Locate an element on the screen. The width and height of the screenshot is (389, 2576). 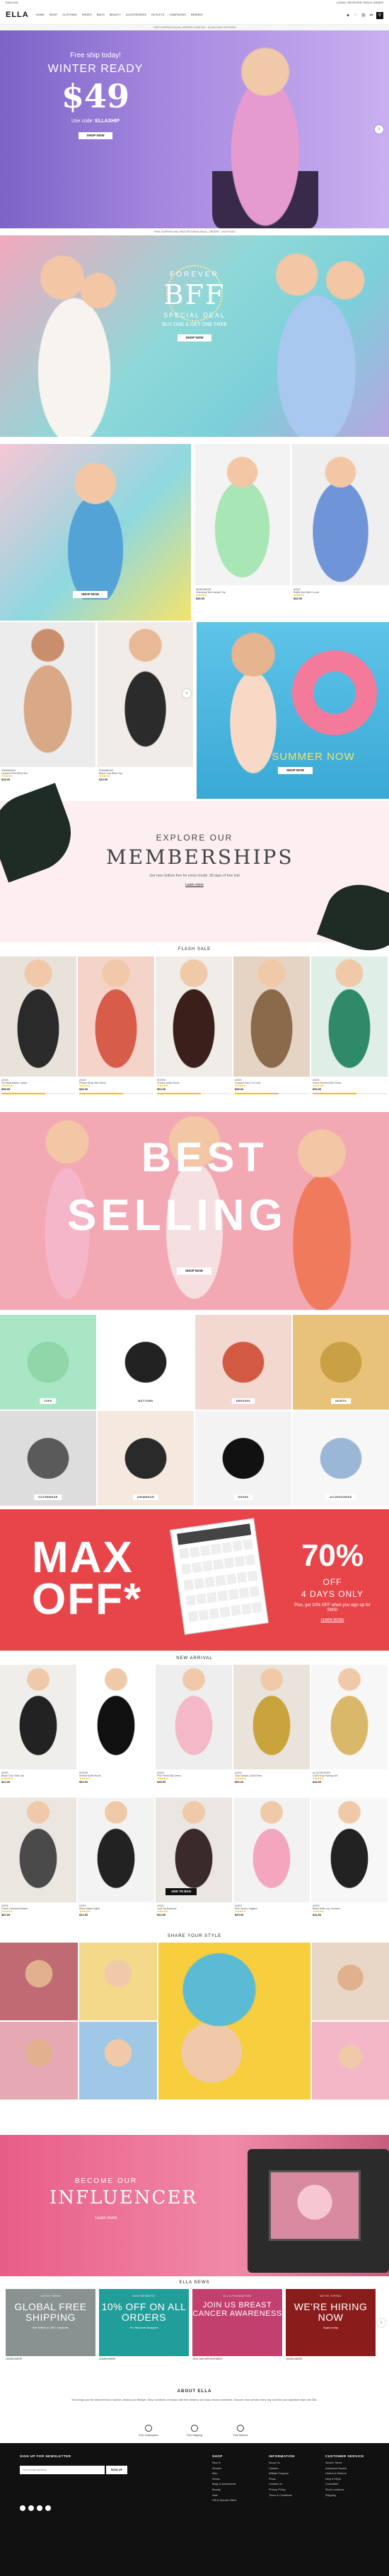
product-card: SHOES Heeled Ankle Boots ★★★★★ $54.00 is located at coordinates (116, 1730).